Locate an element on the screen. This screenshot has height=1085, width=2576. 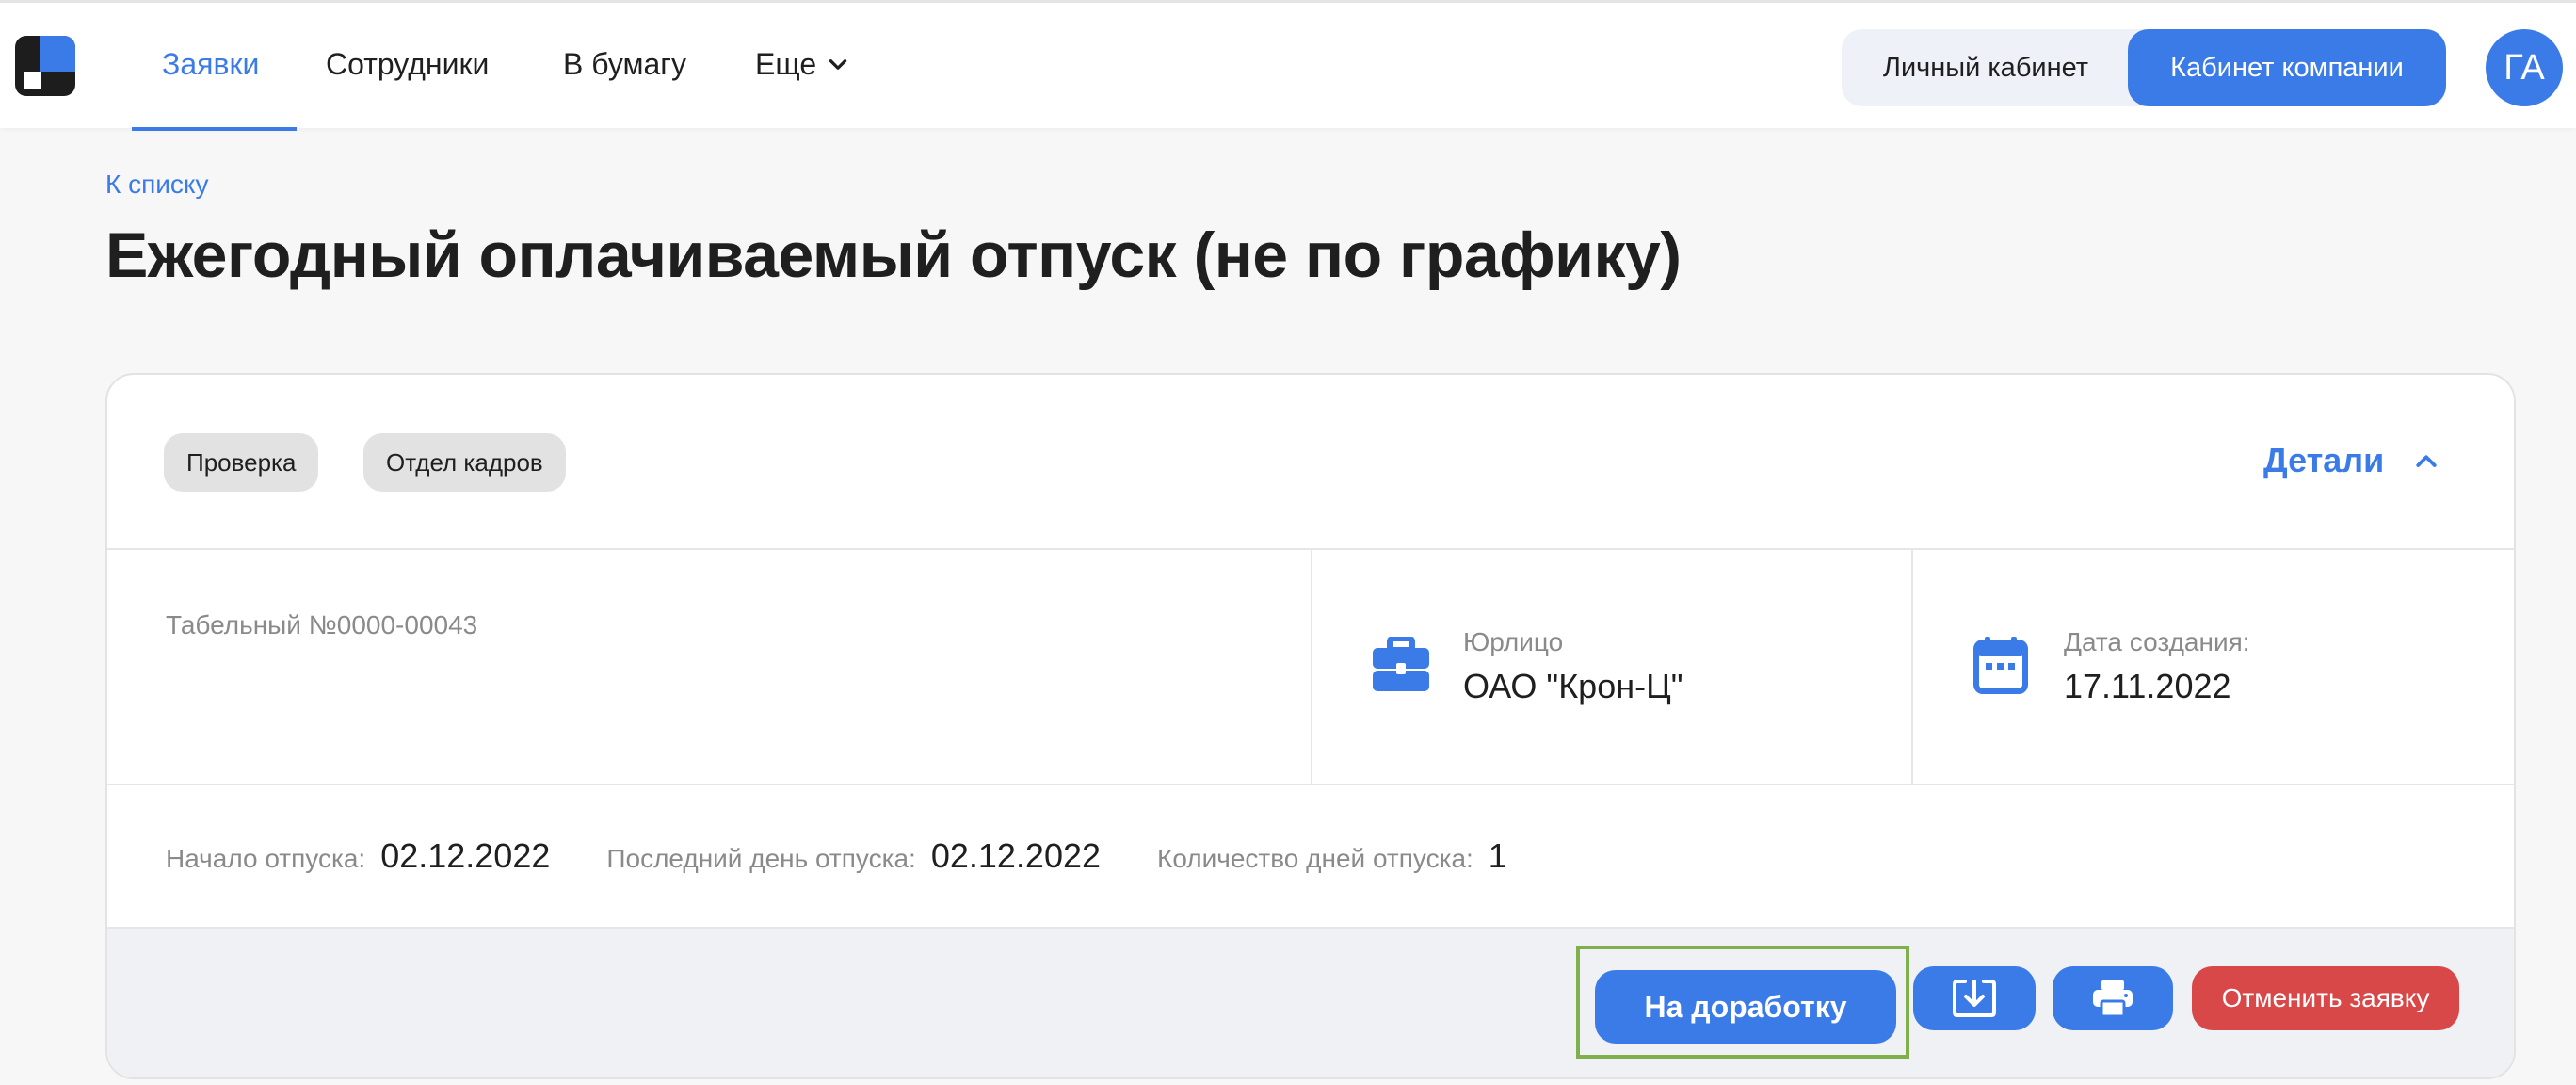
vacation-start-value: 02.12.2022 is located at coordinates (465, 856).